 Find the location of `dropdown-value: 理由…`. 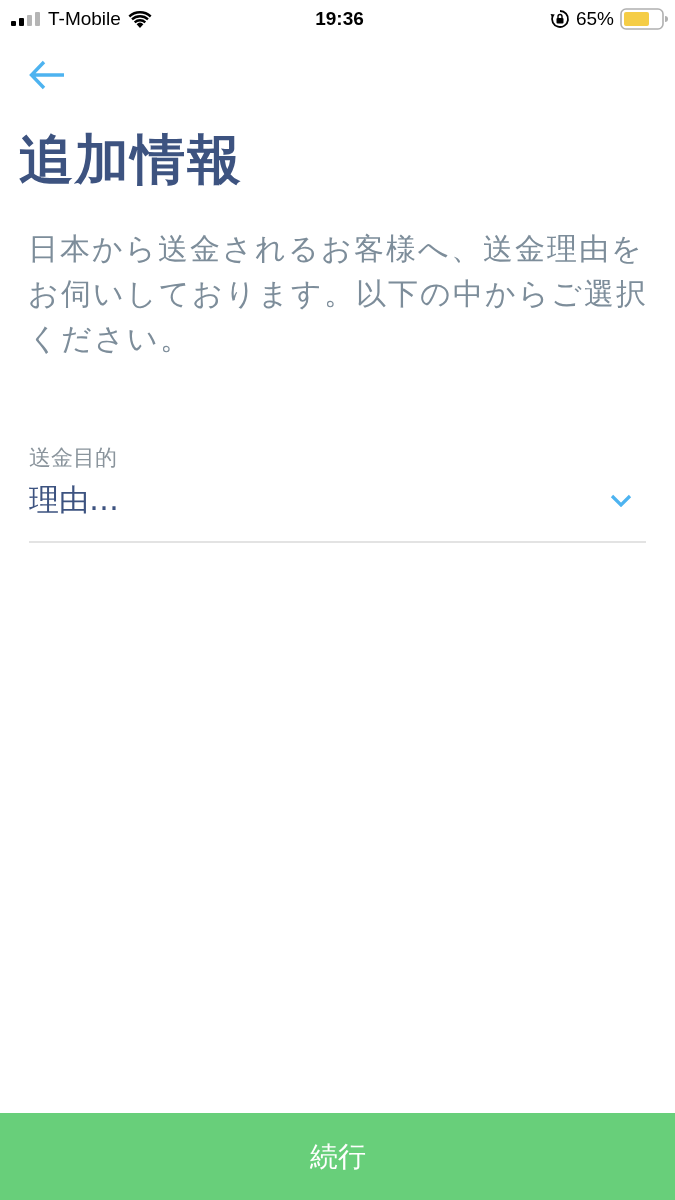

dropdown-value: 理由… is located at coordinates (74, 500).